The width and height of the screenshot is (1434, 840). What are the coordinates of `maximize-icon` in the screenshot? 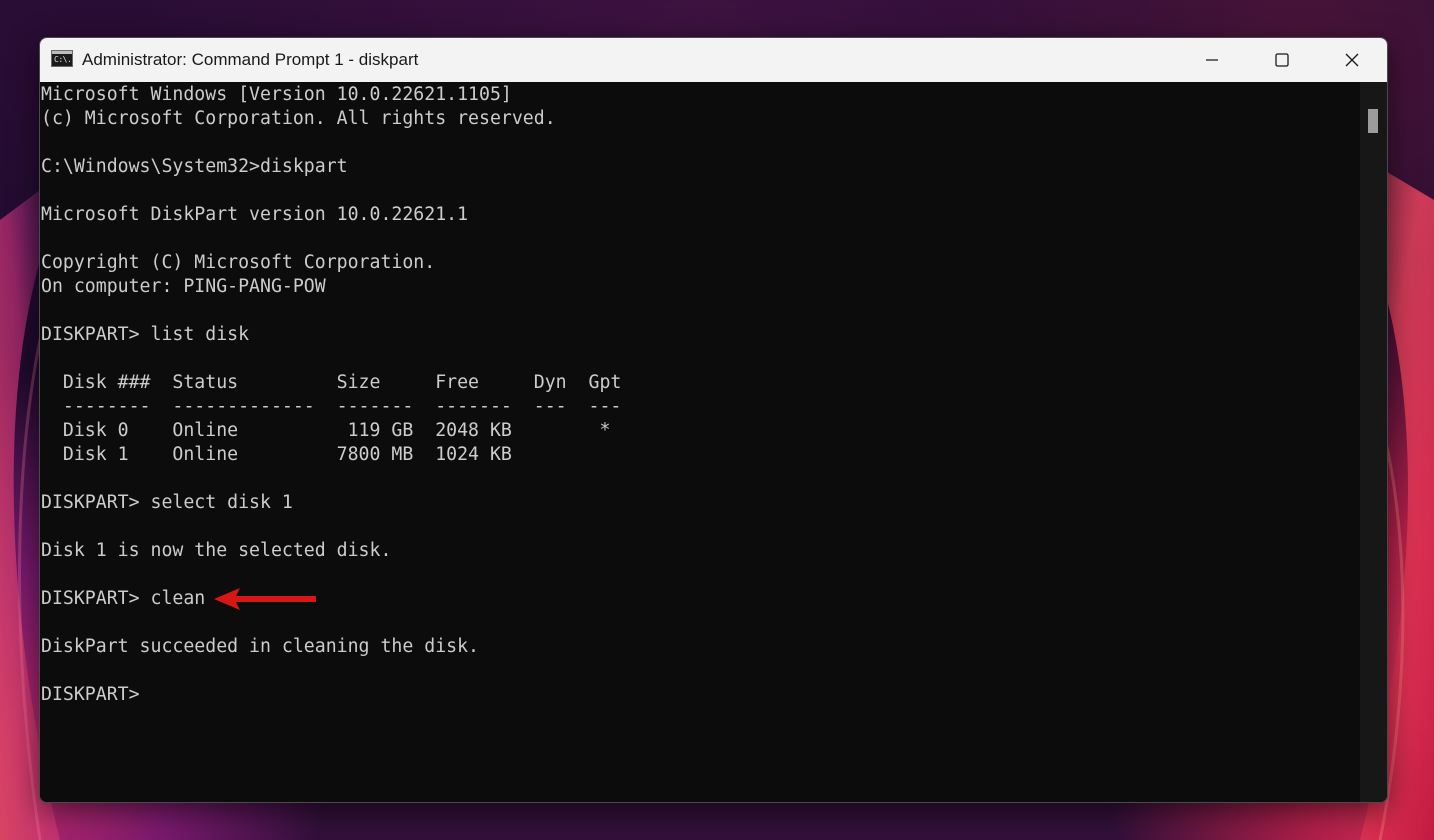 It's located at (1282, 60).